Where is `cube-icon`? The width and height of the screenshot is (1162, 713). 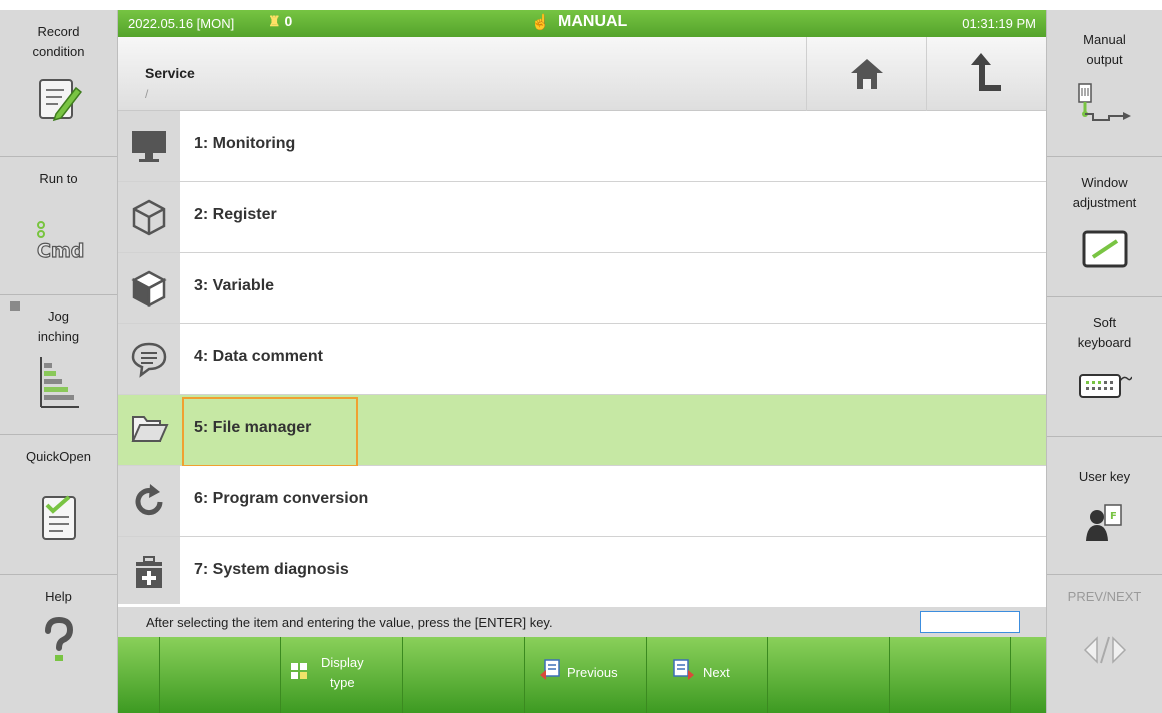 cube-icon is located at coordinates (149, 288).